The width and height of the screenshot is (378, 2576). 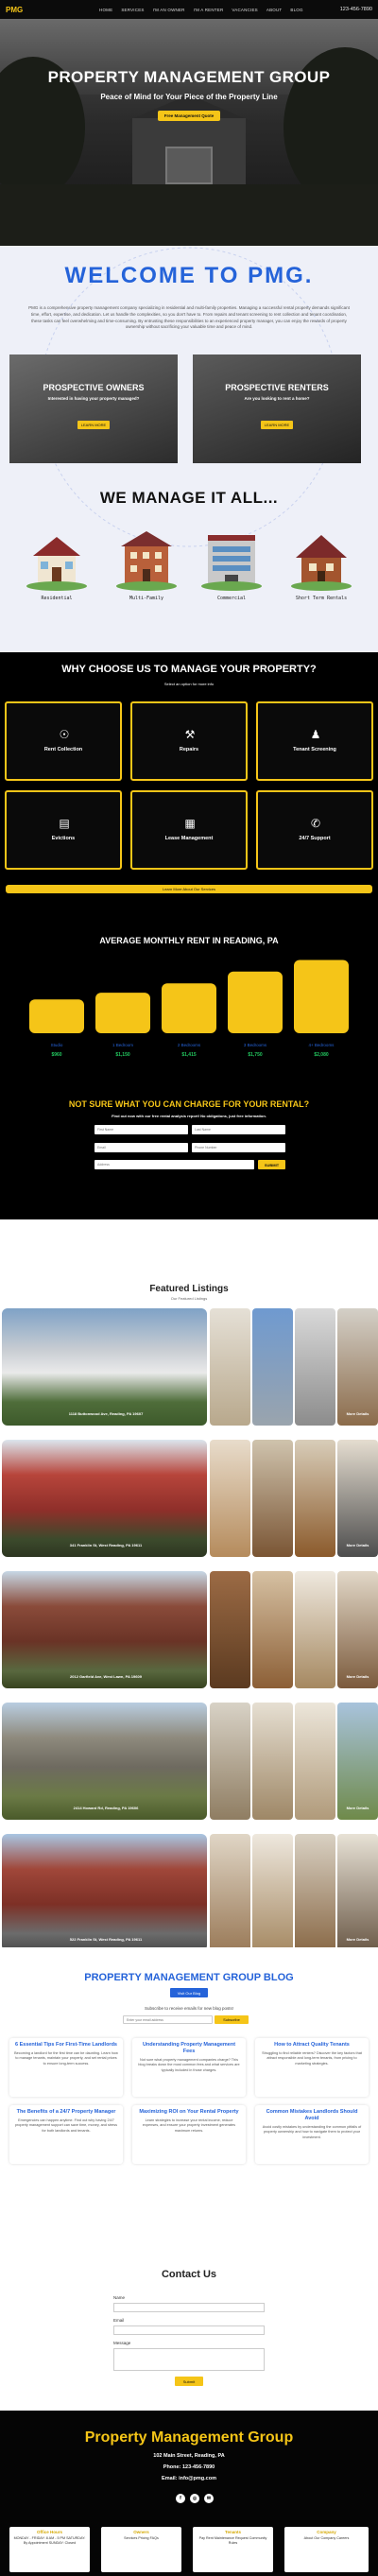 What do you see at coordinates (189, 2467) in the screenshot?
I see `footer-phone: Phone: 123-456-7890` at bounding box center [189, 2467].